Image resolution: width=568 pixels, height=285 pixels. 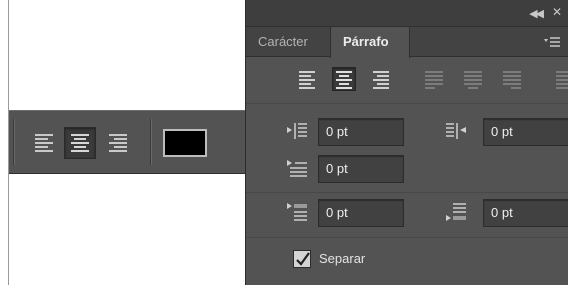 I want to click on indent-first-line-field: 0 pt, so click(x=361, y=169).